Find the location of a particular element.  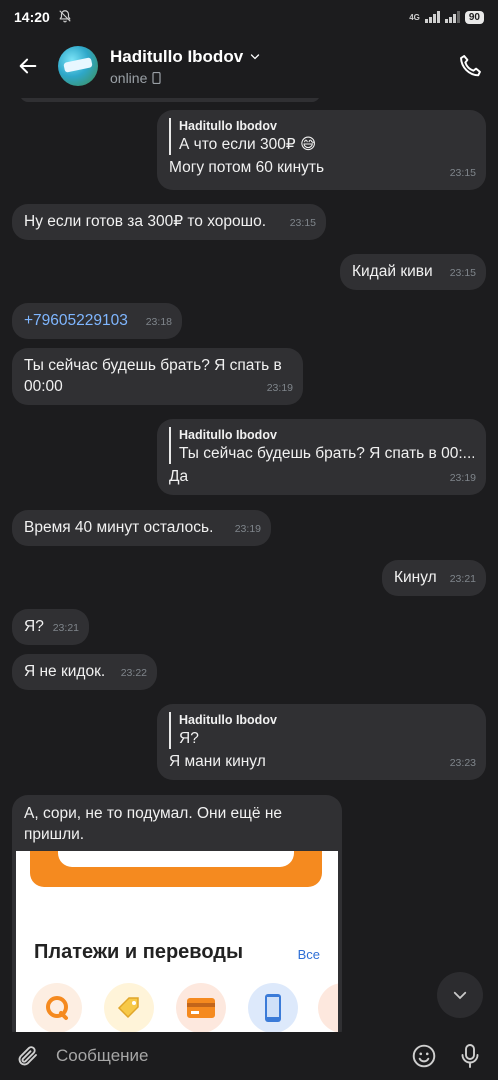

arrow-left-icon is located at coordinates (28, 66).